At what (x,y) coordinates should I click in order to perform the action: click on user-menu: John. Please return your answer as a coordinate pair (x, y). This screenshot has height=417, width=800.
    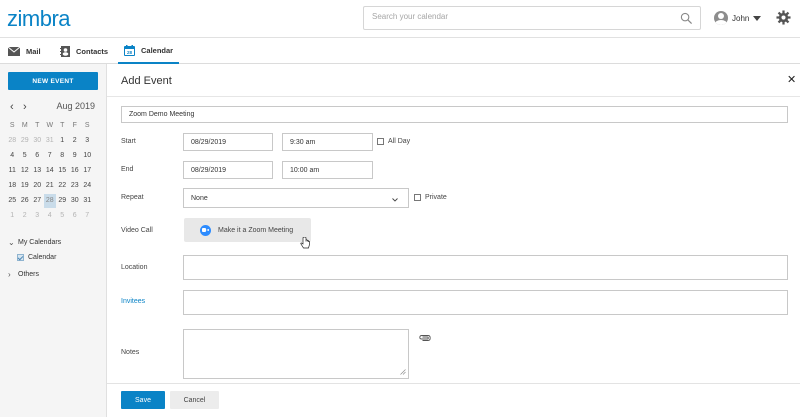
    Looking at the image, I should click on (738, 18).